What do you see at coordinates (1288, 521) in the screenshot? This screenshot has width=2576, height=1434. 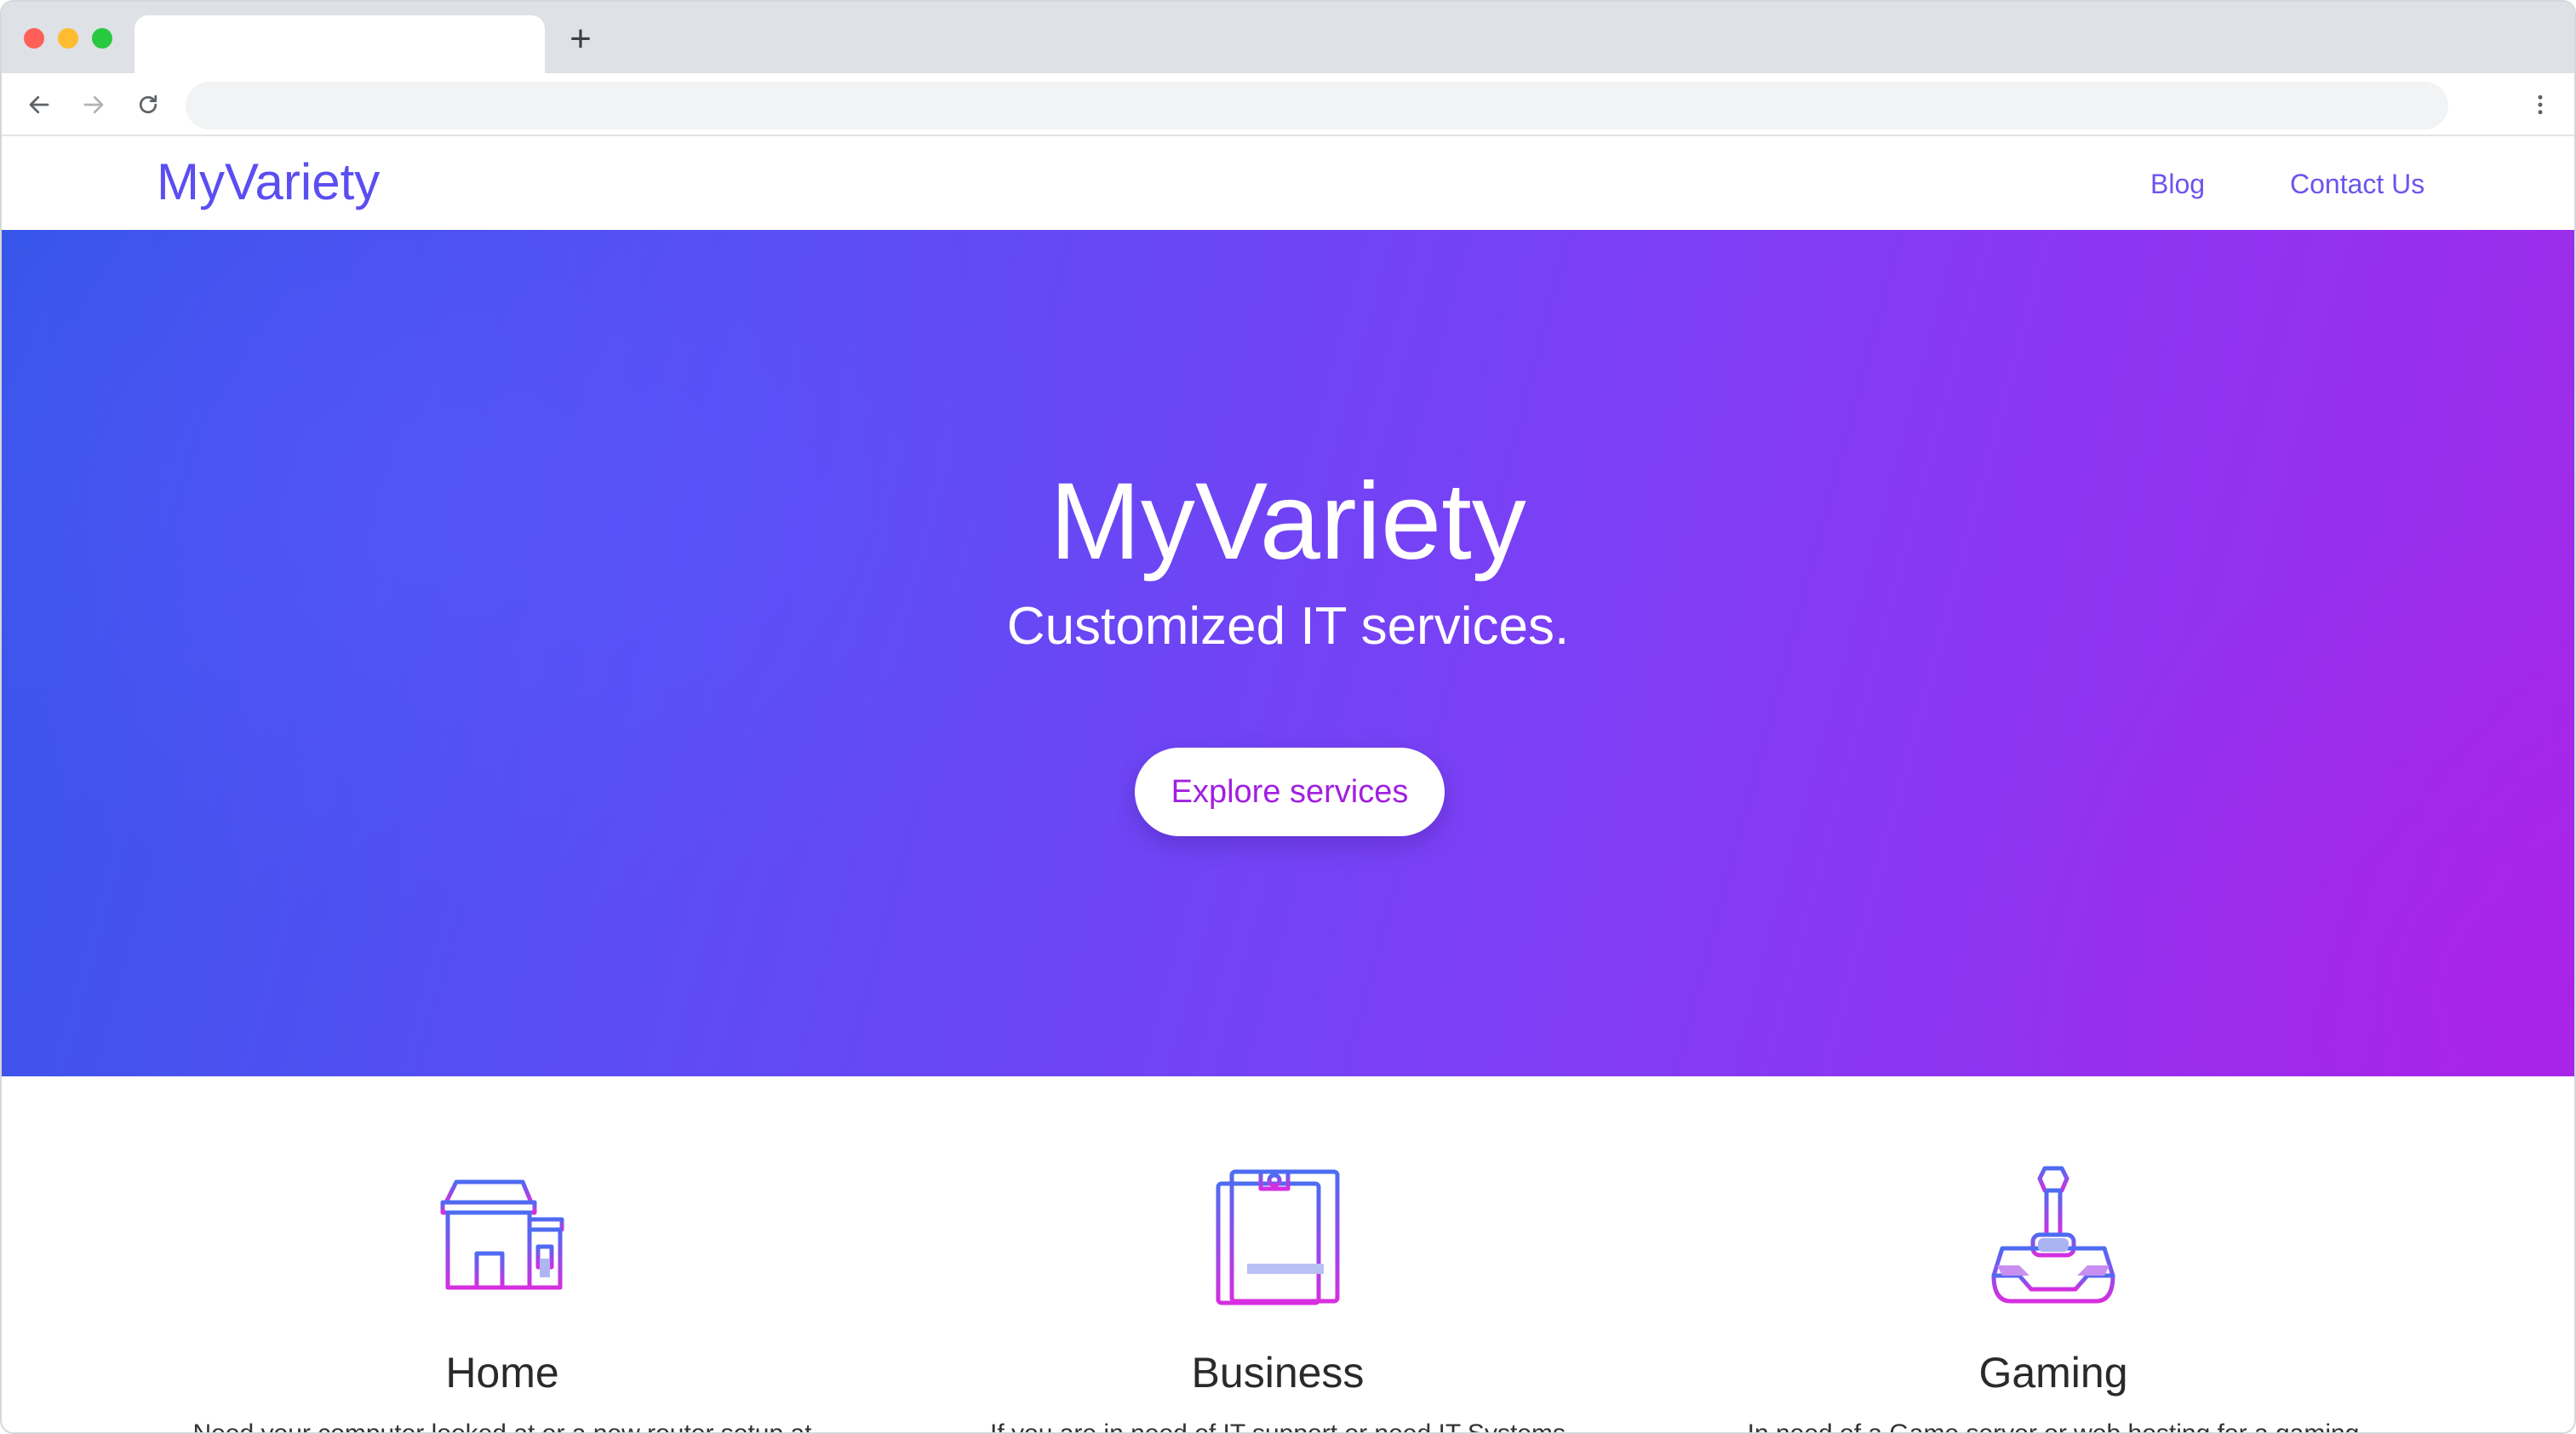 I see `hero-title: MyVariety` at bounding box center [1288, 521].